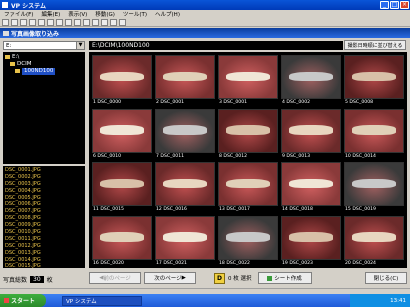 Image resolution: width=410 pixels, height=307 pixels. I want to click on thumbnail-cell: 18 DSC_0022, so click(248, 241).